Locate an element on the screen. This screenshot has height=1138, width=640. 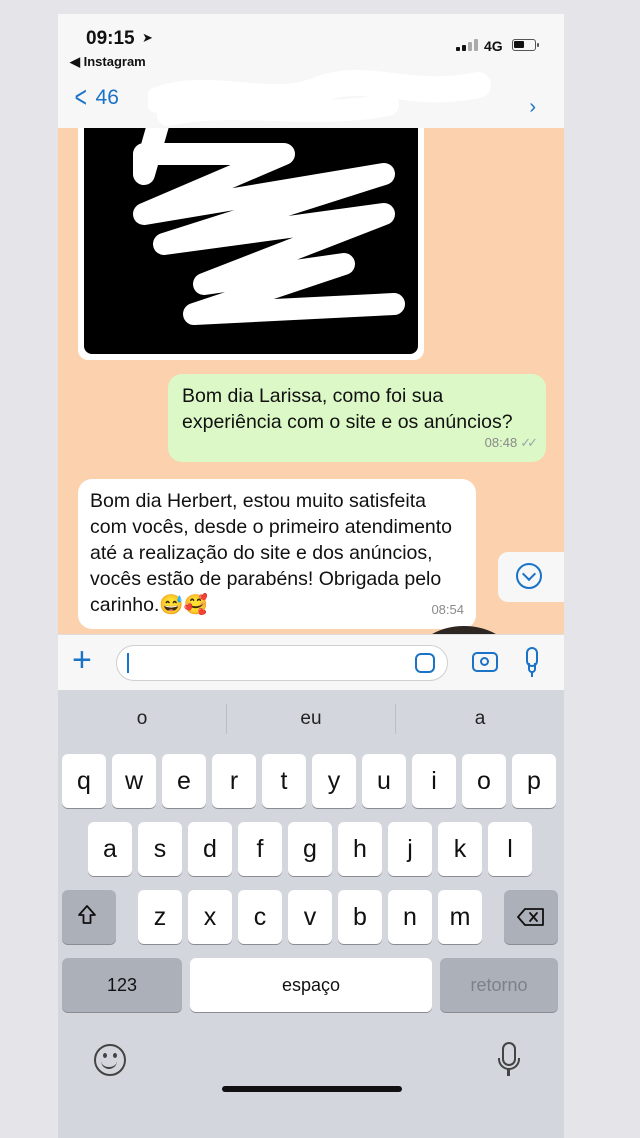
space-key: espaço is located at coordinates (311, 985).